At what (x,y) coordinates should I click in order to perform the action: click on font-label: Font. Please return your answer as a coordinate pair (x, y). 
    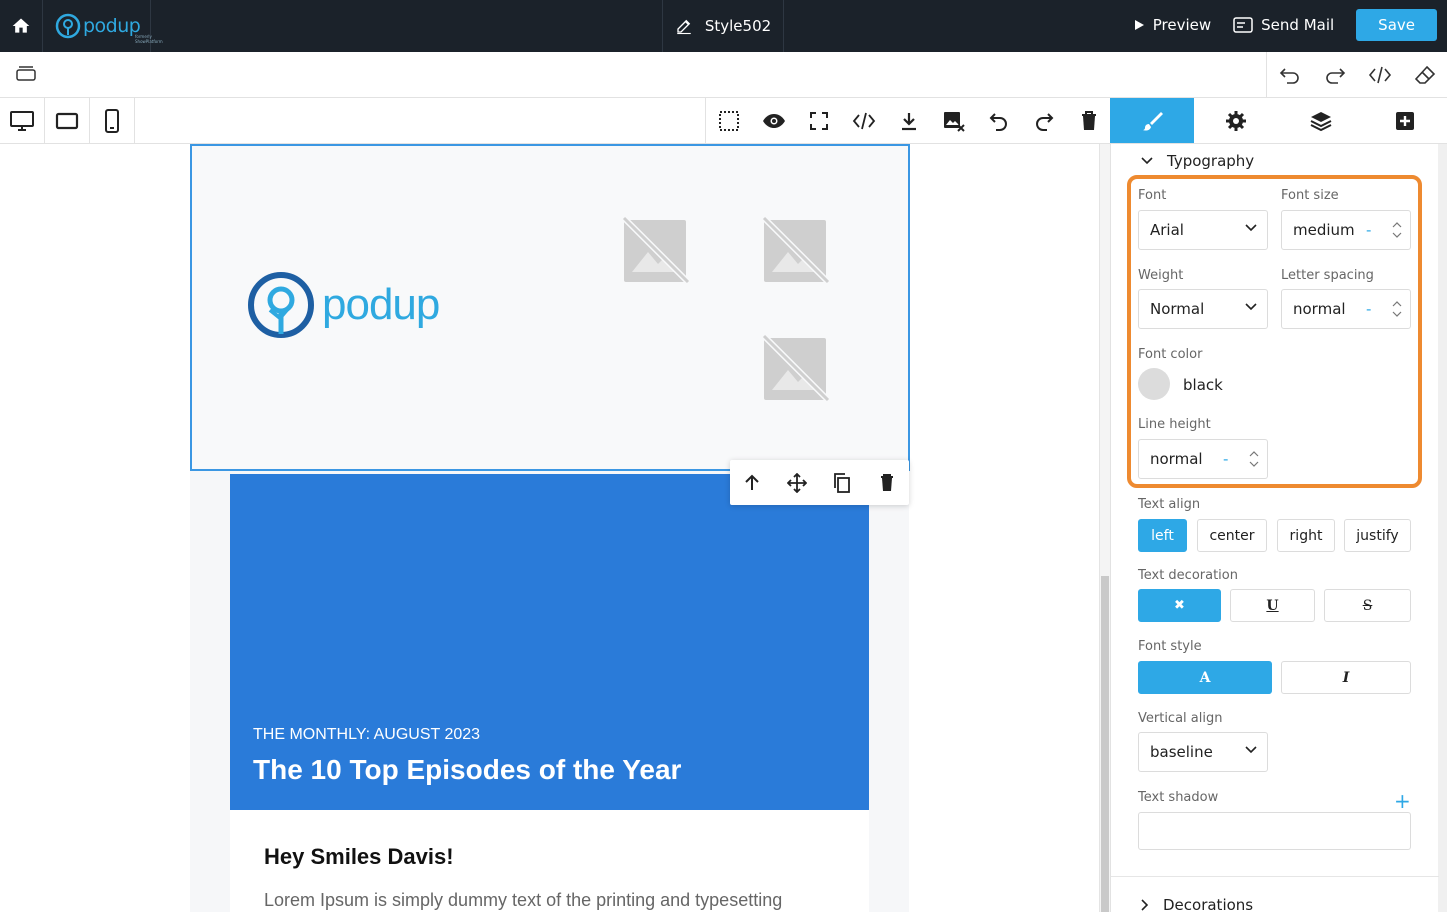
    Looking at the image, I should click on (1152, 195).